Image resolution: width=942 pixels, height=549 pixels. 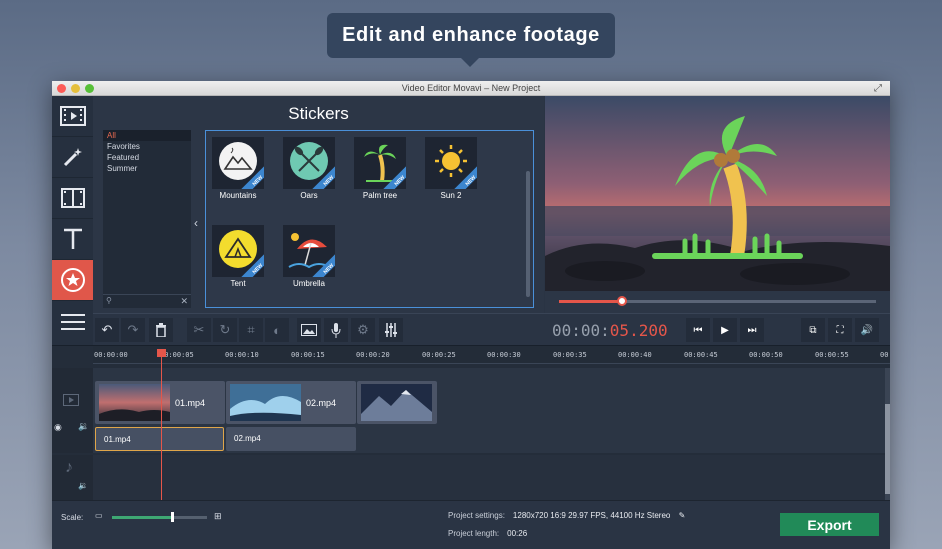 What do you see at coordinates (766, 355) in the screenshot?
I see `tick-label: 00:00:50` at bounding box center [766, 355].